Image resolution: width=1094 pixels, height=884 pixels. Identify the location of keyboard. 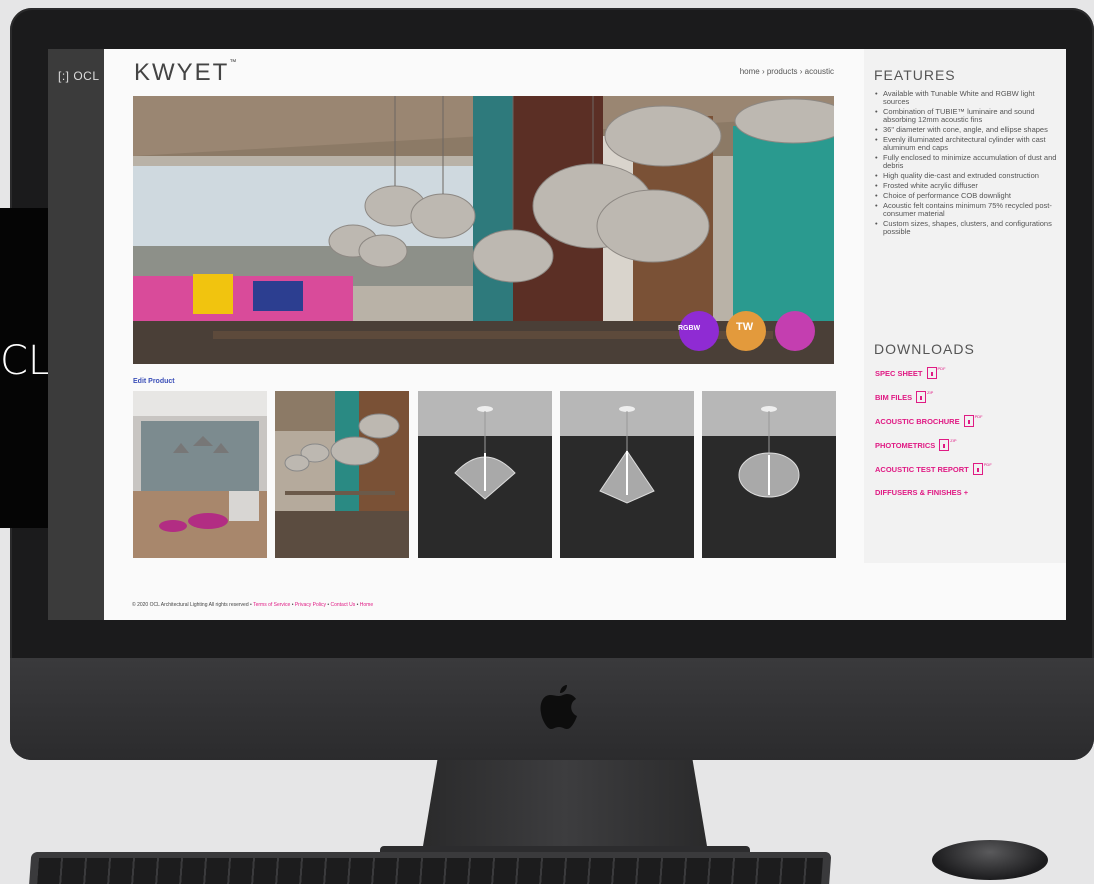
(430, 868).